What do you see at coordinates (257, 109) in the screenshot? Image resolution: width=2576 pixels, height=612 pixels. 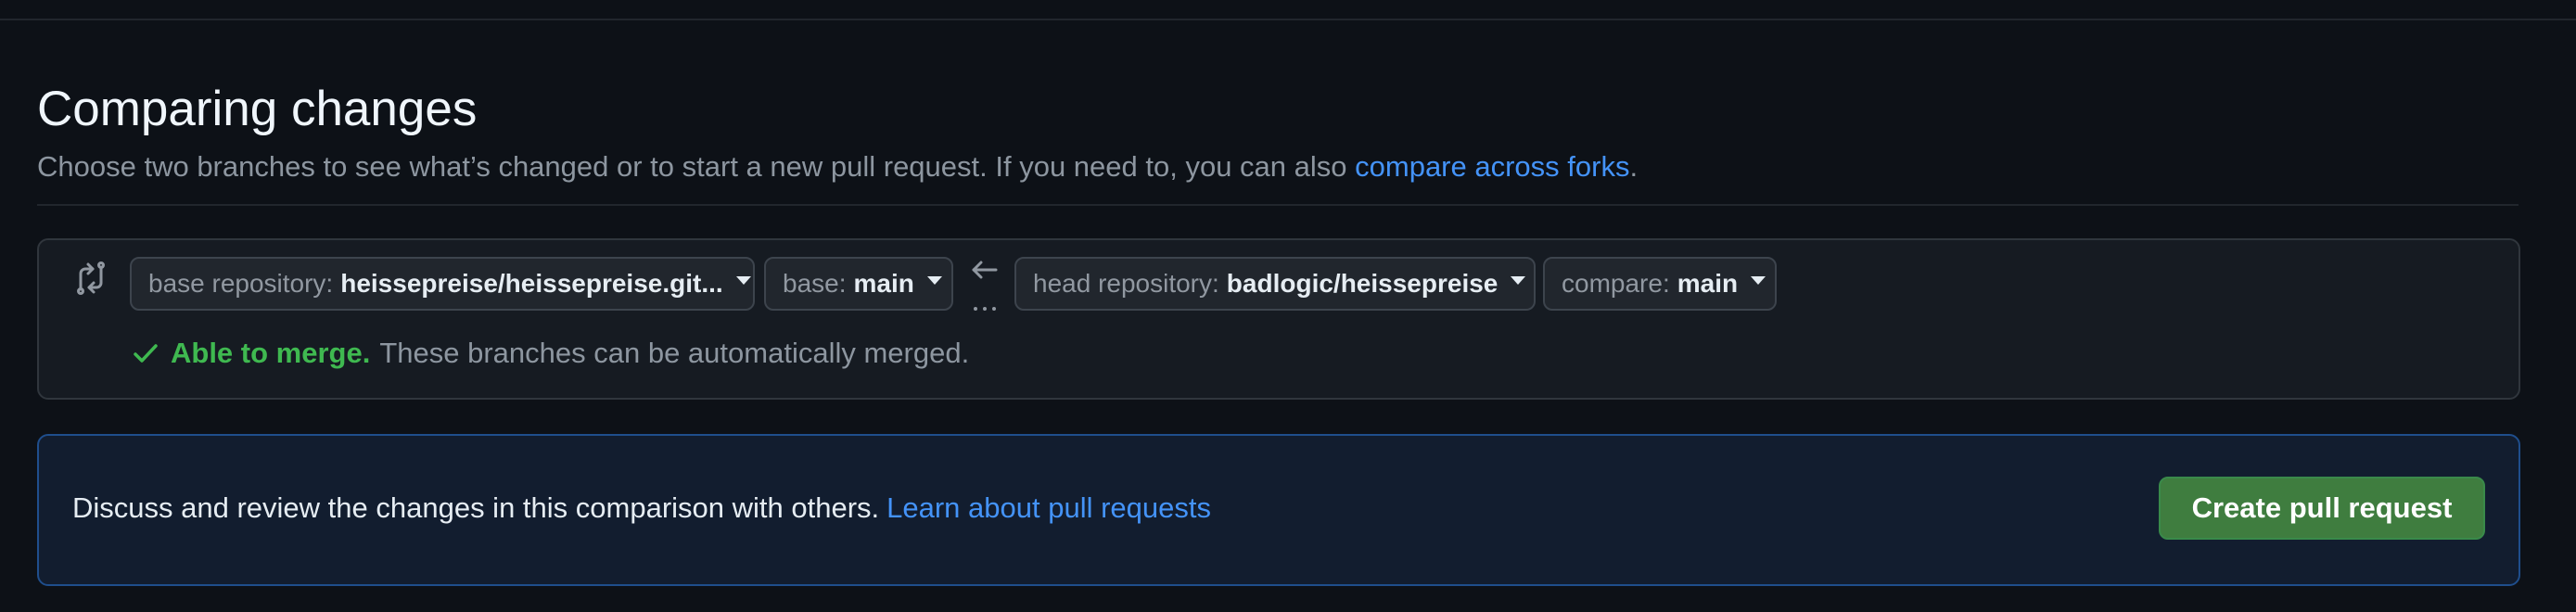 I see `page-title: Comparing changes` at bounding box center [257, 109].